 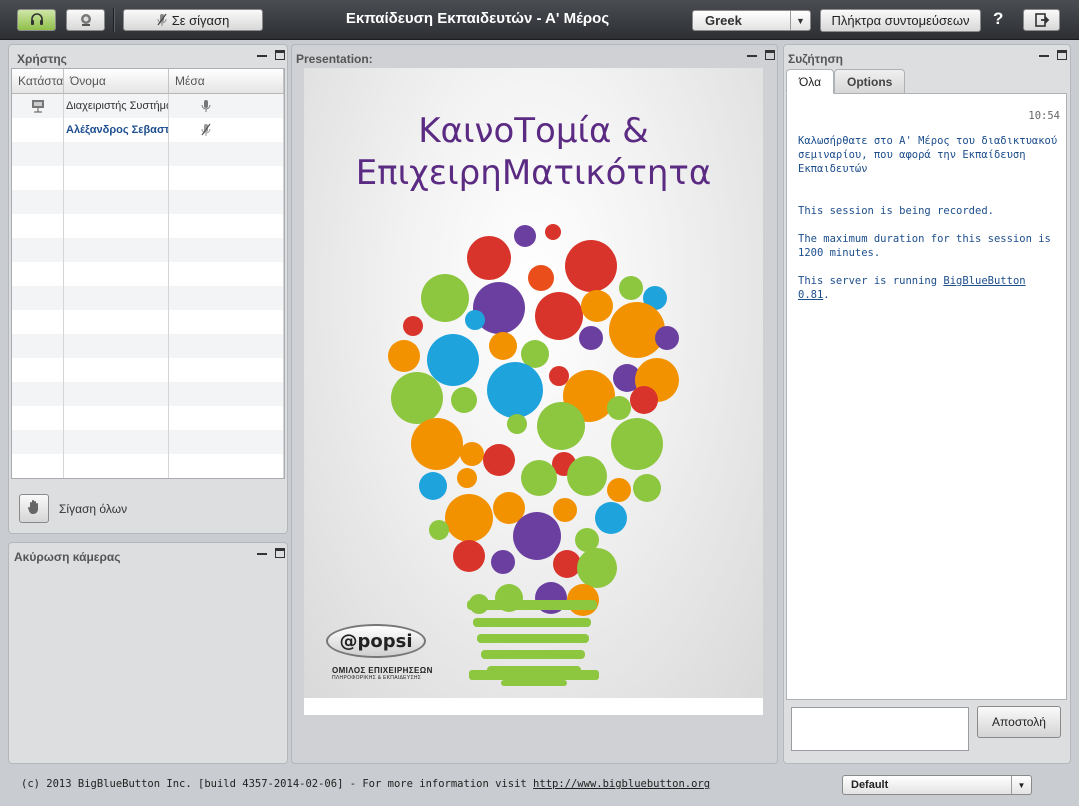 What do you see at coordinates (148, 653) in the screenshot?
I see `video-panel: Ακύρωση κάμερας` at bounding box center [148, 653].